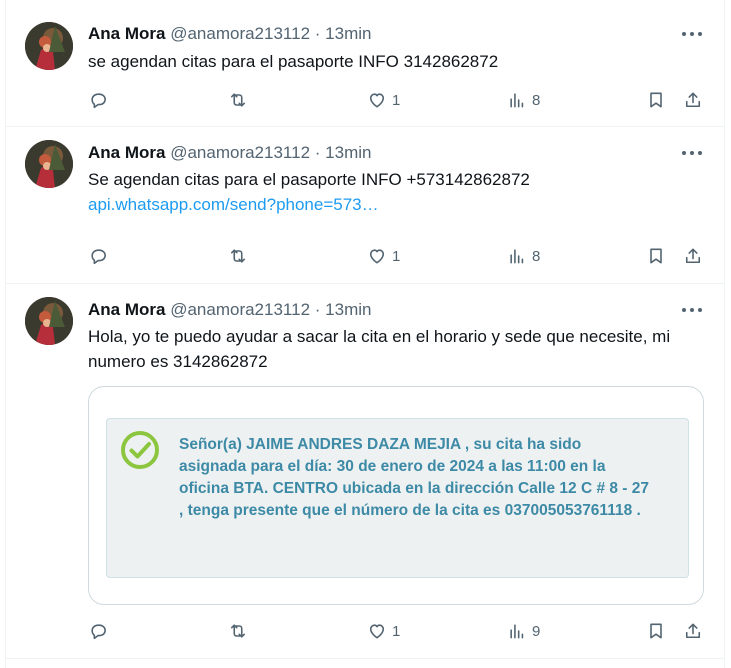 The image size is (731, 668). Describe the element at coordinates (536, 631) in the screenshot. I see `view-count: 9` at that location.